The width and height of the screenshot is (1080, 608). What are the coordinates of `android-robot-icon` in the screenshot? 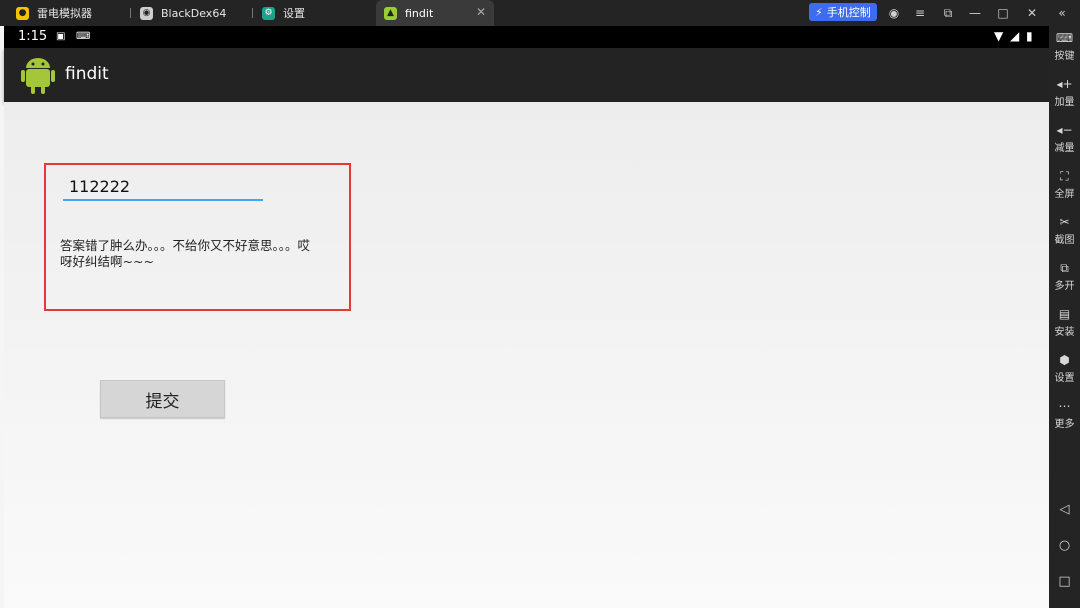 It's located at (38, 76).